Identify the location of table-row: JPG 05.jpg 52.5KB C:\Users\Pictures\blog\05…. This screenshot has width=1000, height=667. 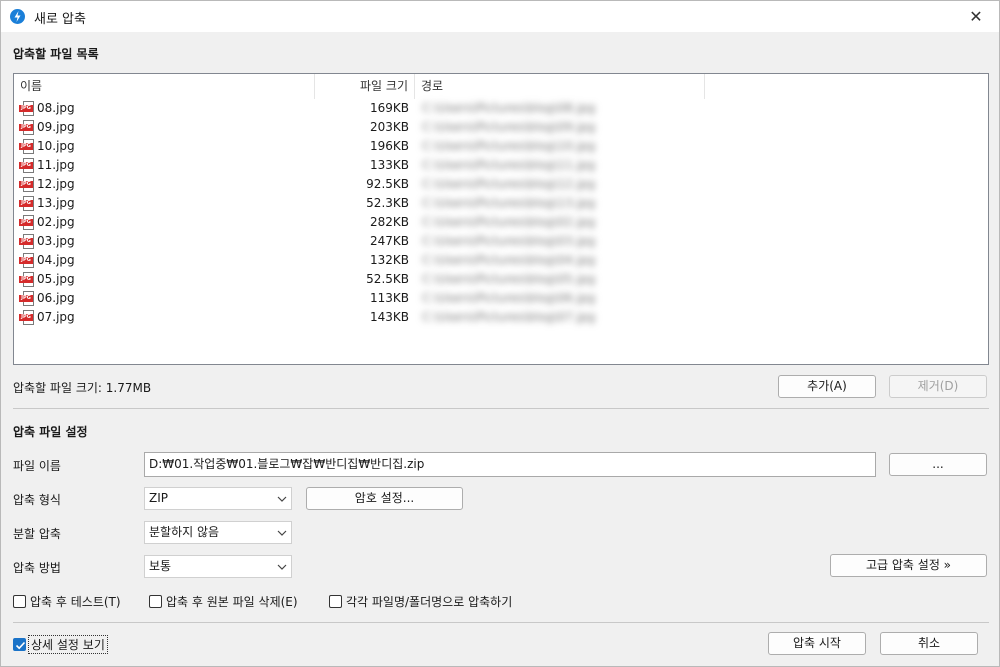
(501, 279).